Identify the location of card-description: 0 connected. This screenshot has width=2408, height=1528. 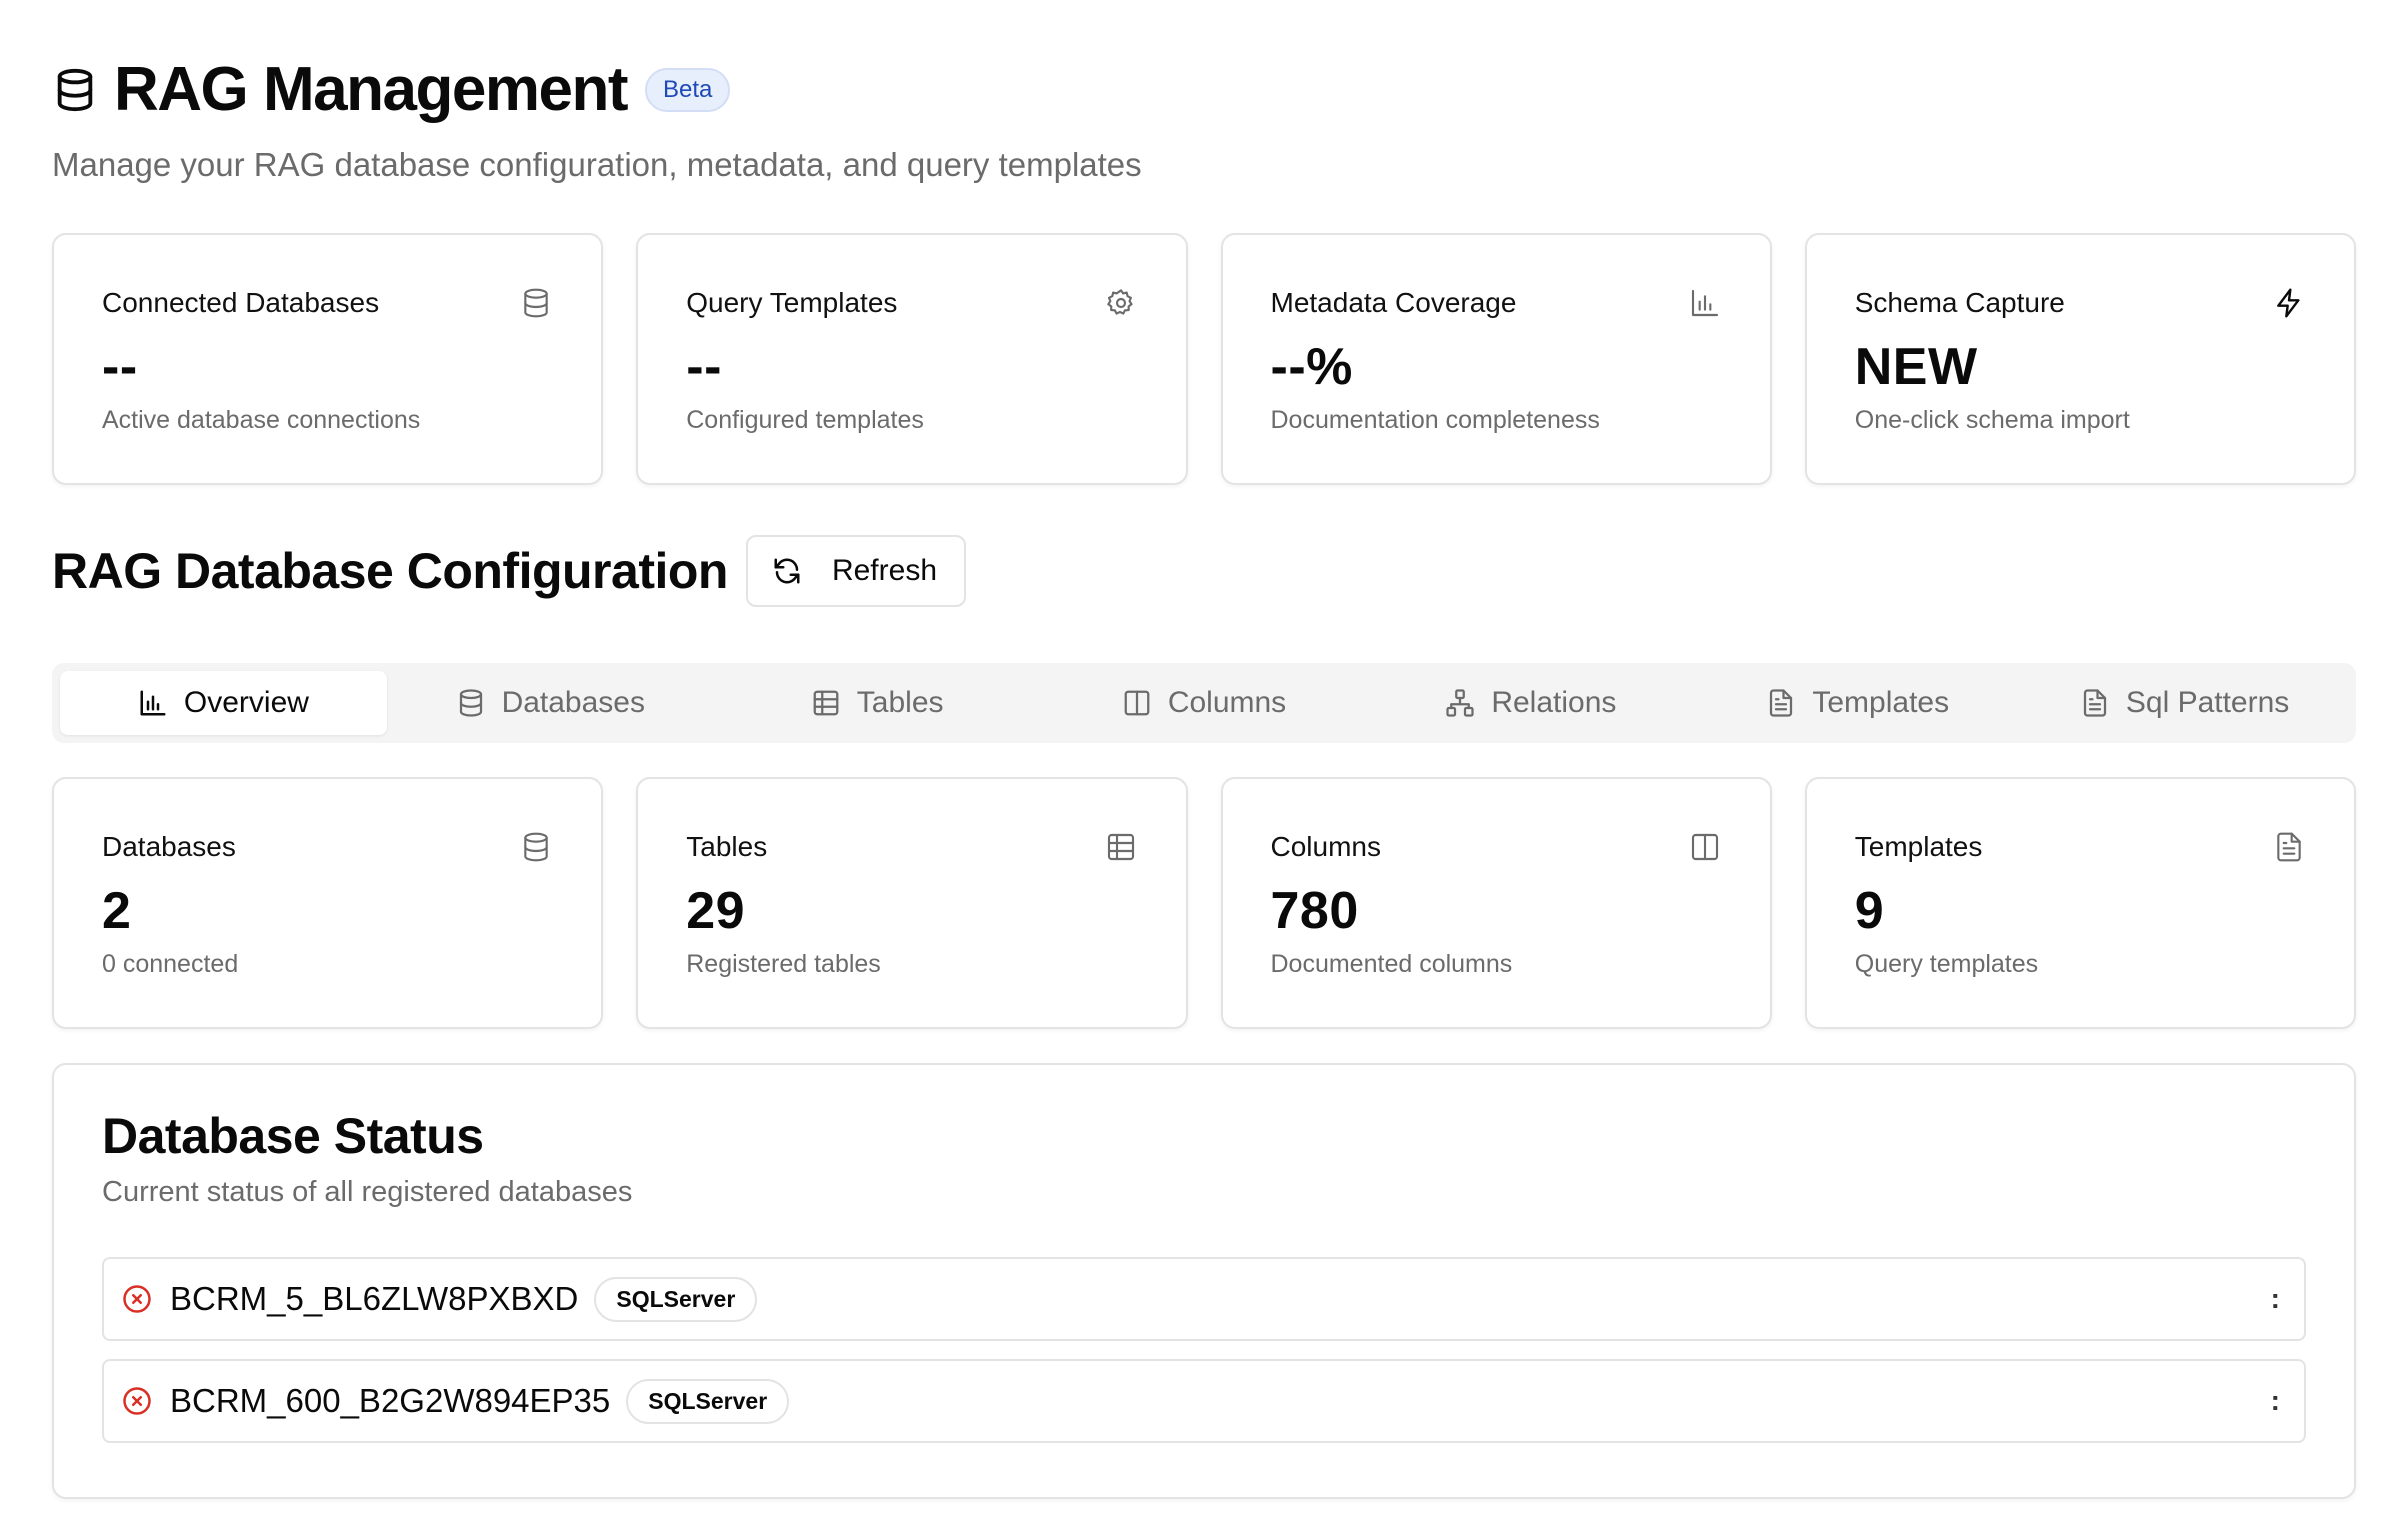
(170, 964).